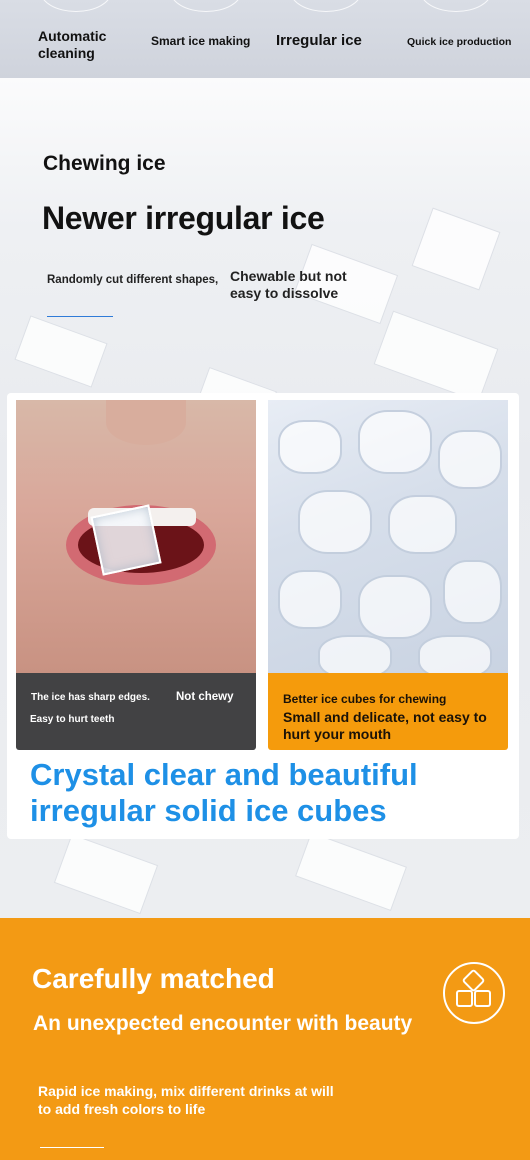 This screenshot has height=1160, width=530. What do you see at coordinates (104, 163) in the screenshot?
I see `section-subtitle: Chewing ice` at bounding box center [104, 163].